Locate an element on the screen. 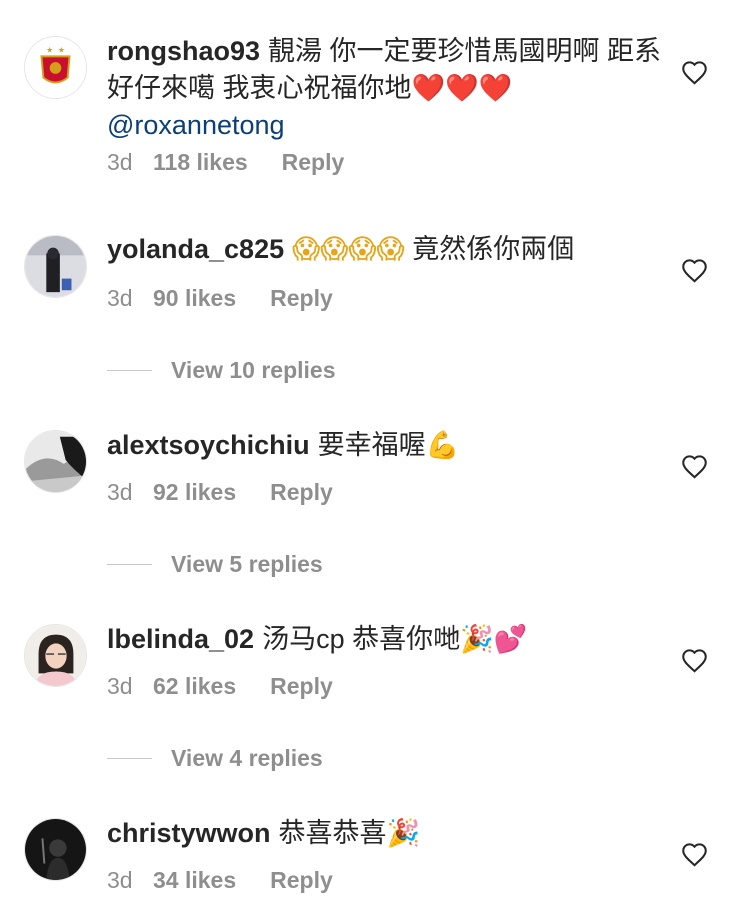 The image size is (750, 915). mention-link: @roxannetong is located at coordinates (196, 125).